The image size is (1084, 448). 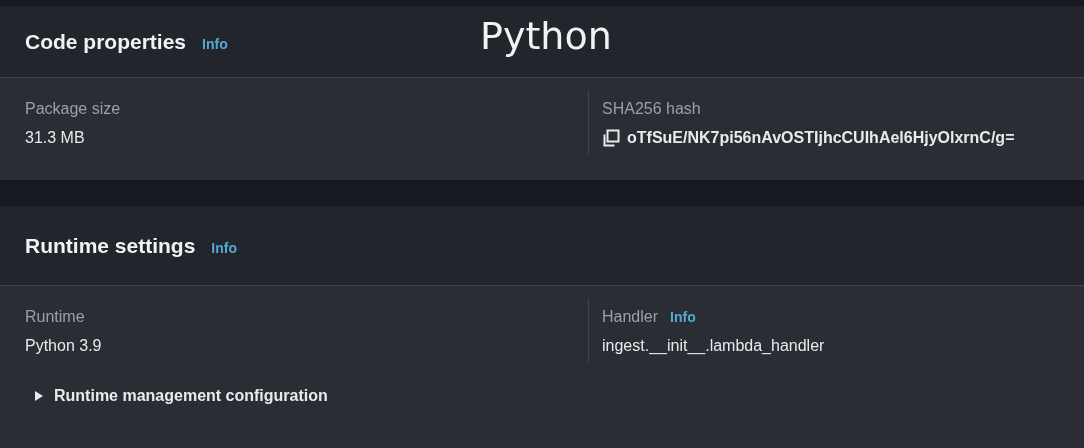 I want to click on expander-toggle: Runtime management configuration, so click(x=180, y=396).